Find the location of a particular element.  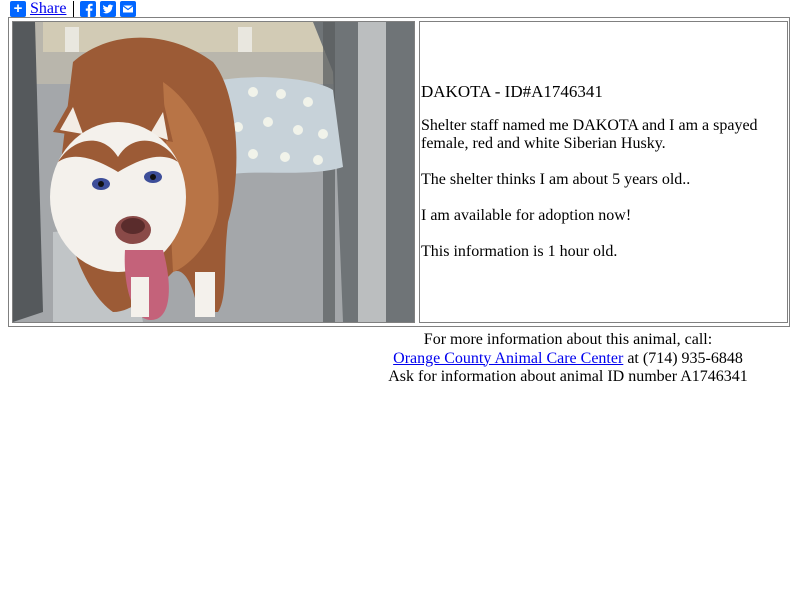

animal-name: DAKOTA is located at coordinates (456, 91).